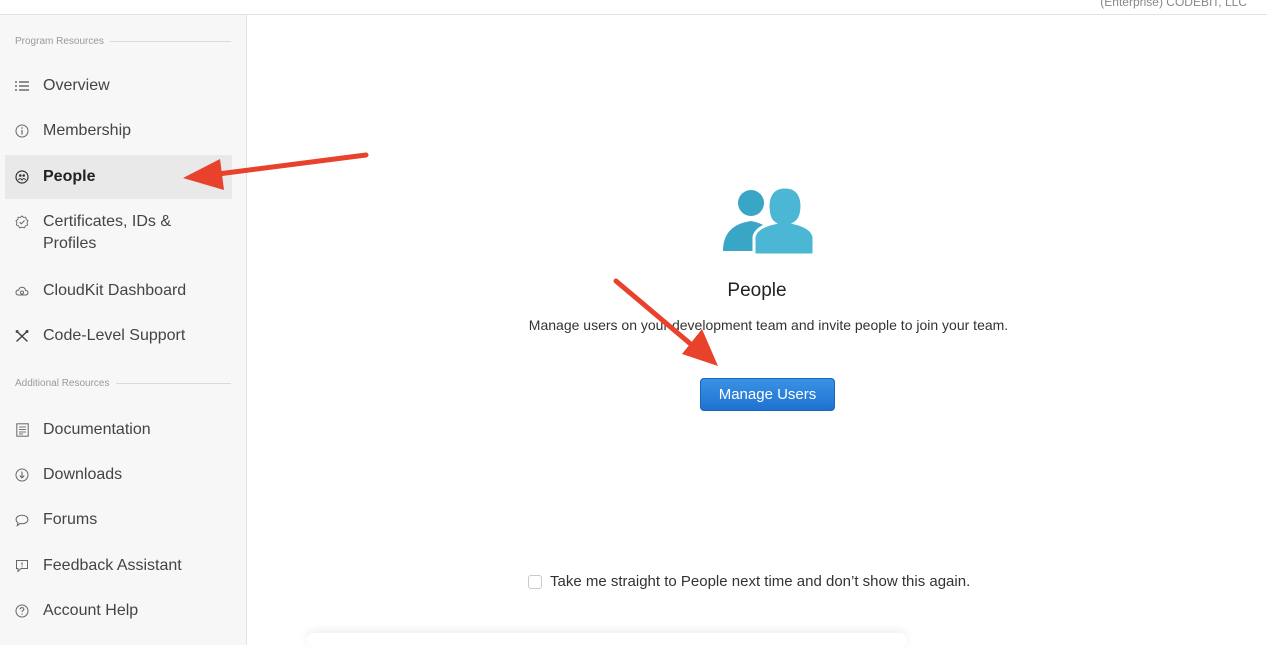 The width and height of the screenshot is (1267, 647). I want to click on sidebar-item-label-line2: Profiles, so click(70, 243).